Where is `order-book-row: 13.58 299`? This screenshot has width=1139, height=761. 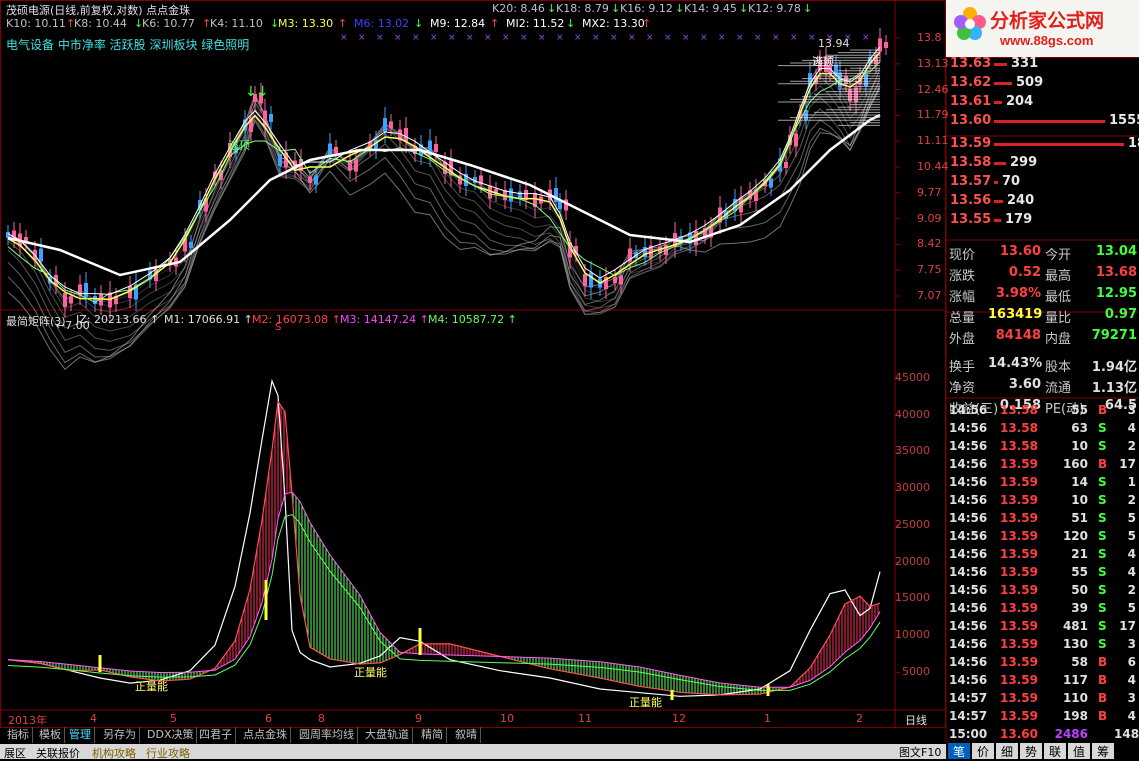
order-book-row: 13.58 299 is located at coordinates (1043, 164).